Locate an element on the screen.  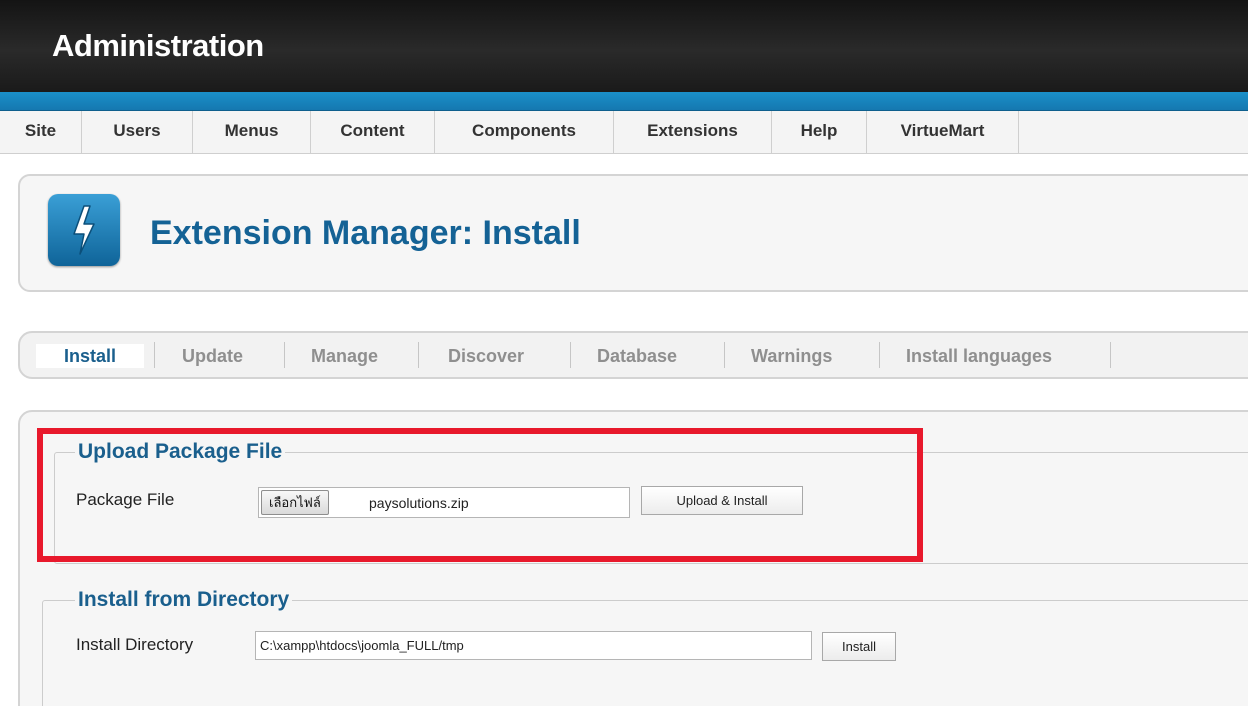
selected-file-name: paysolutions.zip is located at coordinates (419, 503).